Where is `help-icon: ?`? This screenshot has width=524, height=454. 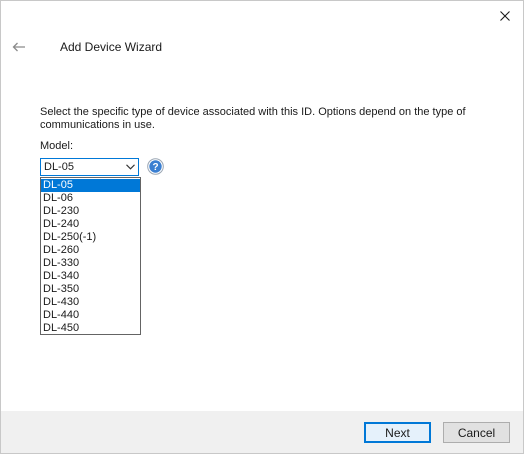
help-icon: ? is located at coordinates (155, 166).